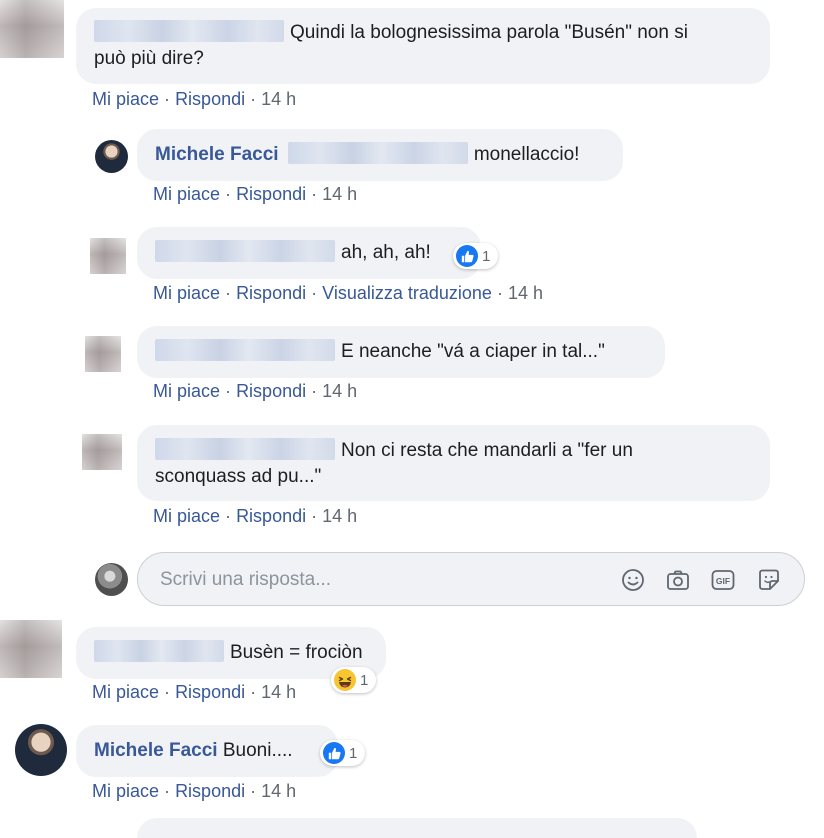  I want to click on svg-text: GIF, so click(723, 581).